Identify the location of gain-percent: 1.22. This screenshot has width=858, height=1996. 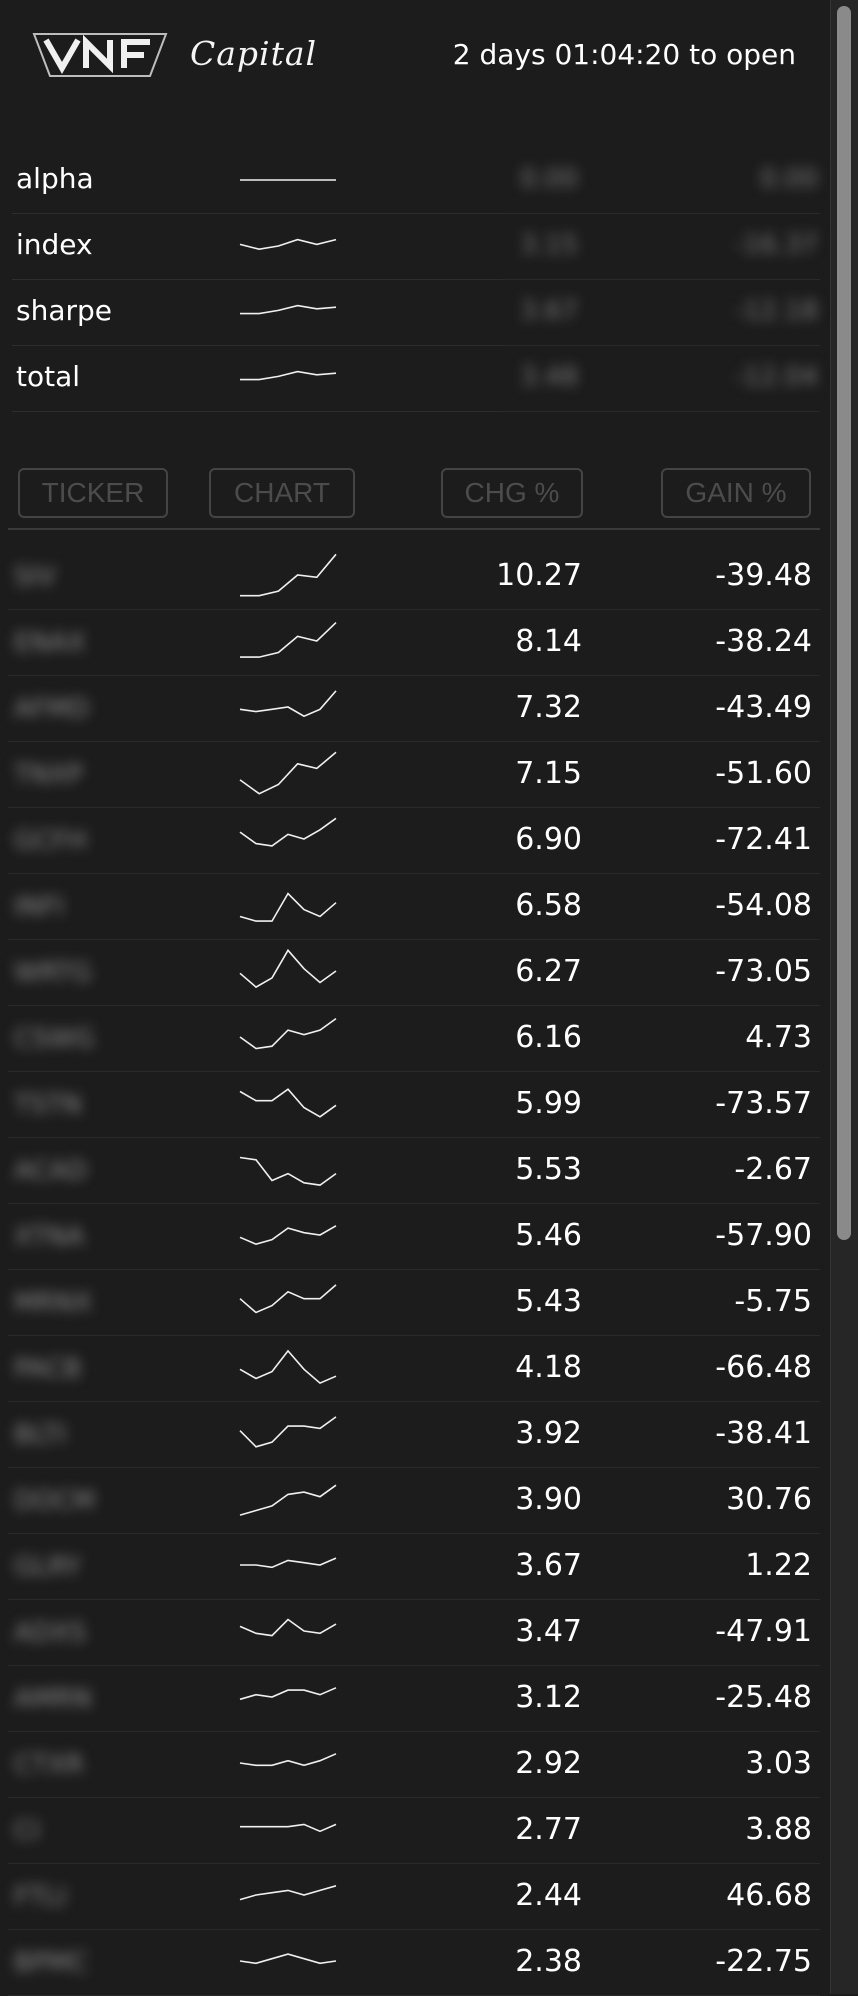
(778, 1565).